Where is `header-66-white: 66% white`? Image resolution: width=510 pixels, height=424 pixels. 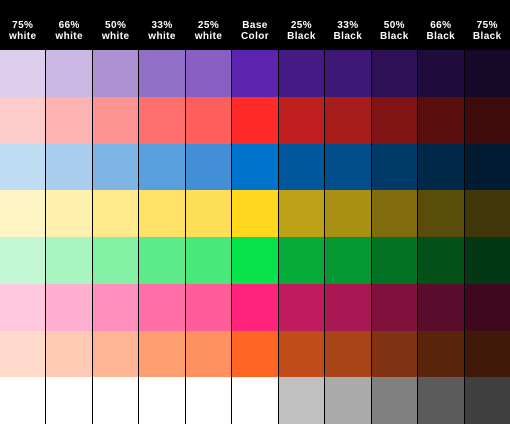 header-66-white: 66% white is located at coordinates (69, 25).